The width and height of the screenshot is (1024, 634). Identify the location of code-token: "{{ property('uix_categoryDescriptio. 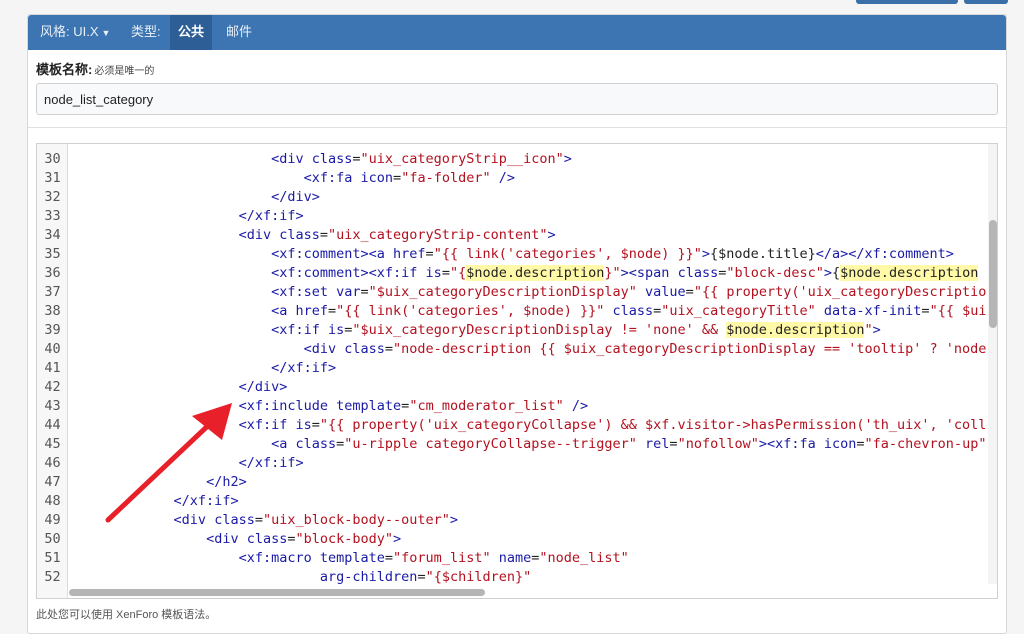
(840, 292).